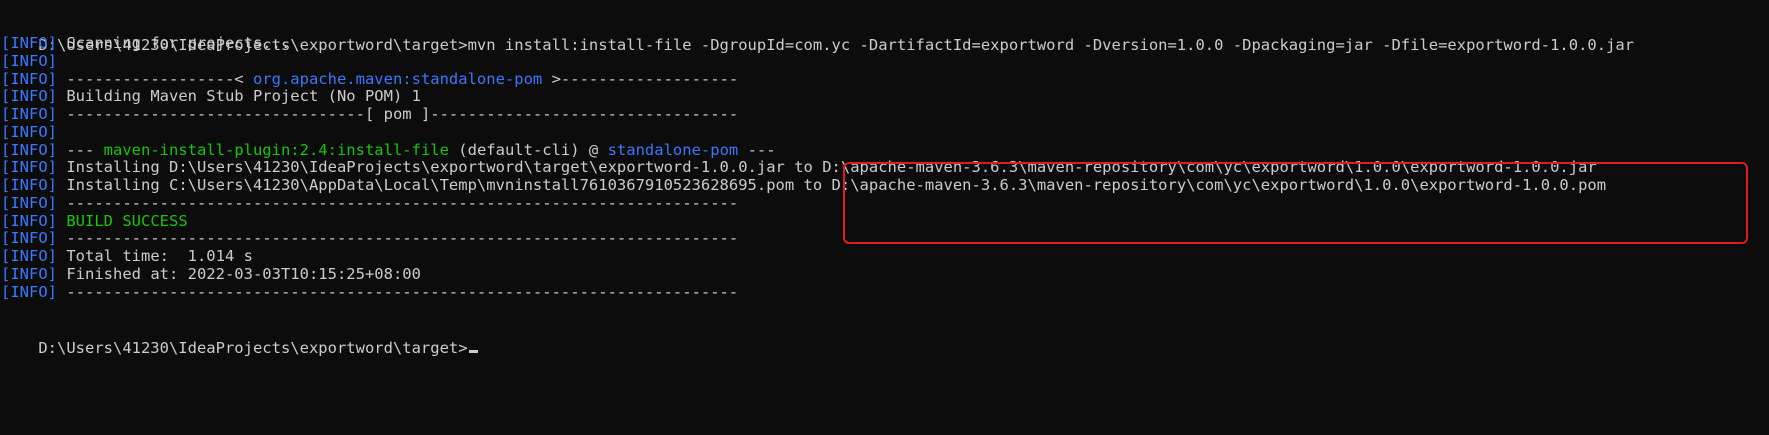  Describe the element at coordinates (239, 96) in the screenshot. I see `output-text: Building Maven Stub Project (No POM) 1` at that location.